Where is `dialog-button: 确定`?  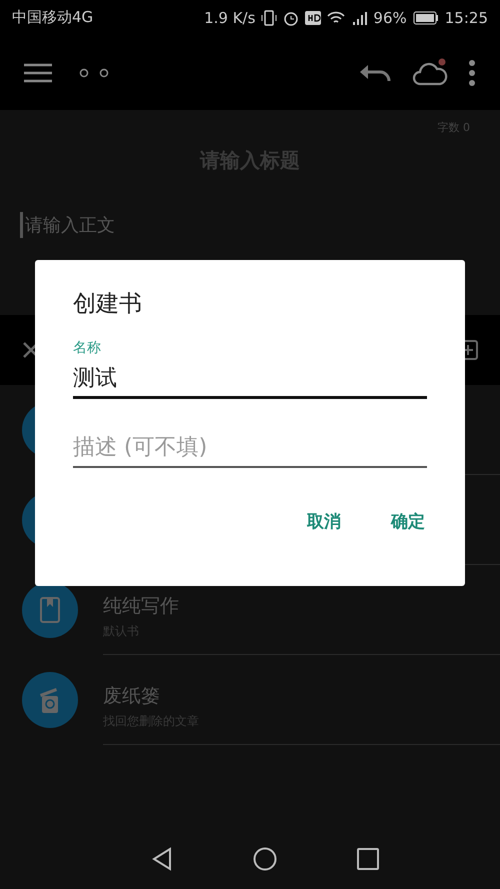
dialog-button: 确定 is located at coordinates (408, 521).